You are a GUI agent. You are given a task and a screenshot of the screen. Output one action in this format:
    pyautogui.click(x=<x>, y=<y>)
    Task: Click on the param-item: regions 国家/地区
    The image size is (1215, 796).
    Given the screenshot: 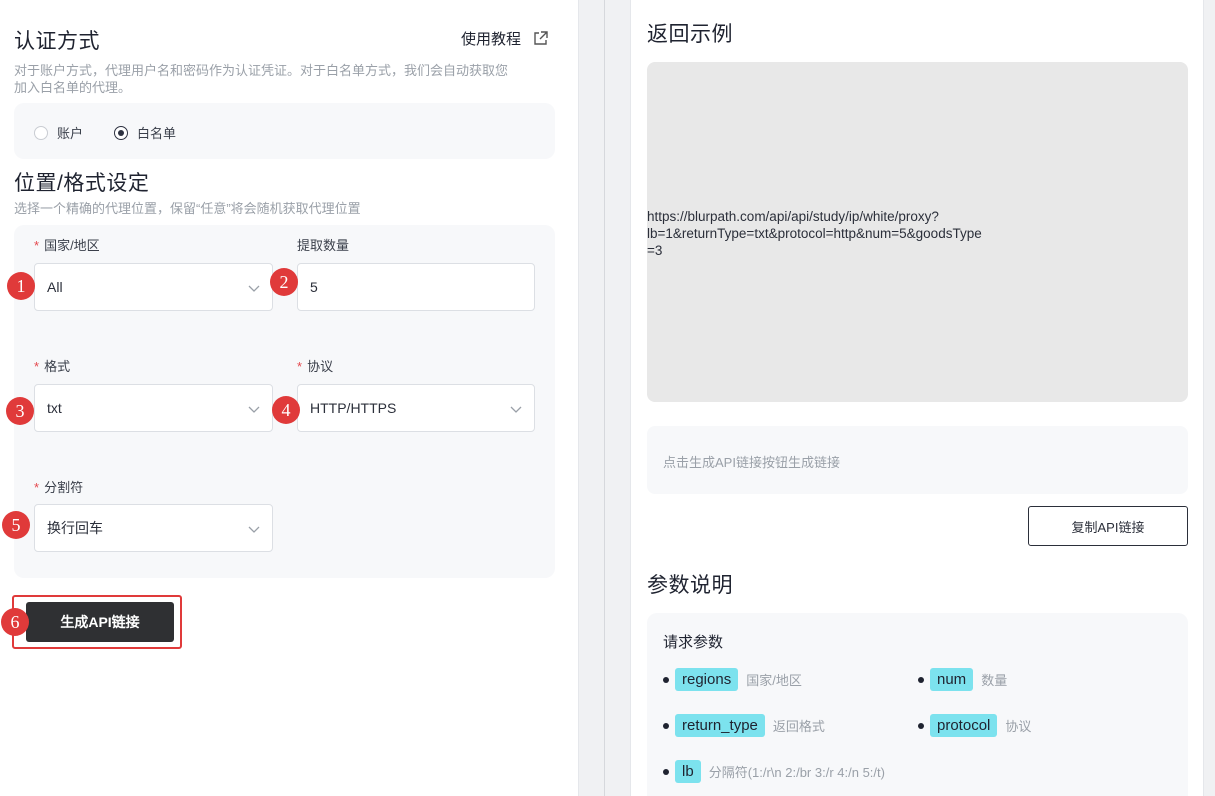 What is the action you would take?
    pyautogui.click(x=732, y=679)
    